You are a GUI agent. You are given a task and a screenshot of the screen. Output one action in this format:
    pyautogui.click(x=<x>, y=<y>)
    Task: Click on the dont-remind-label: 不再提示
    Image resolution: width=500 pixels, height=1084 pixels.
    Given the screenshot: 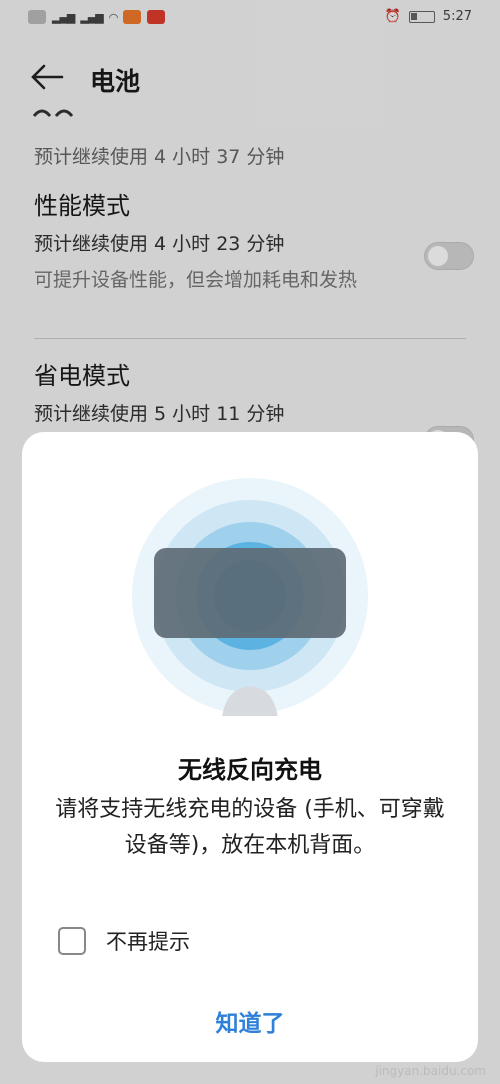 What is the action you would take?
    pyautogui.click(x=148, y=942)
    